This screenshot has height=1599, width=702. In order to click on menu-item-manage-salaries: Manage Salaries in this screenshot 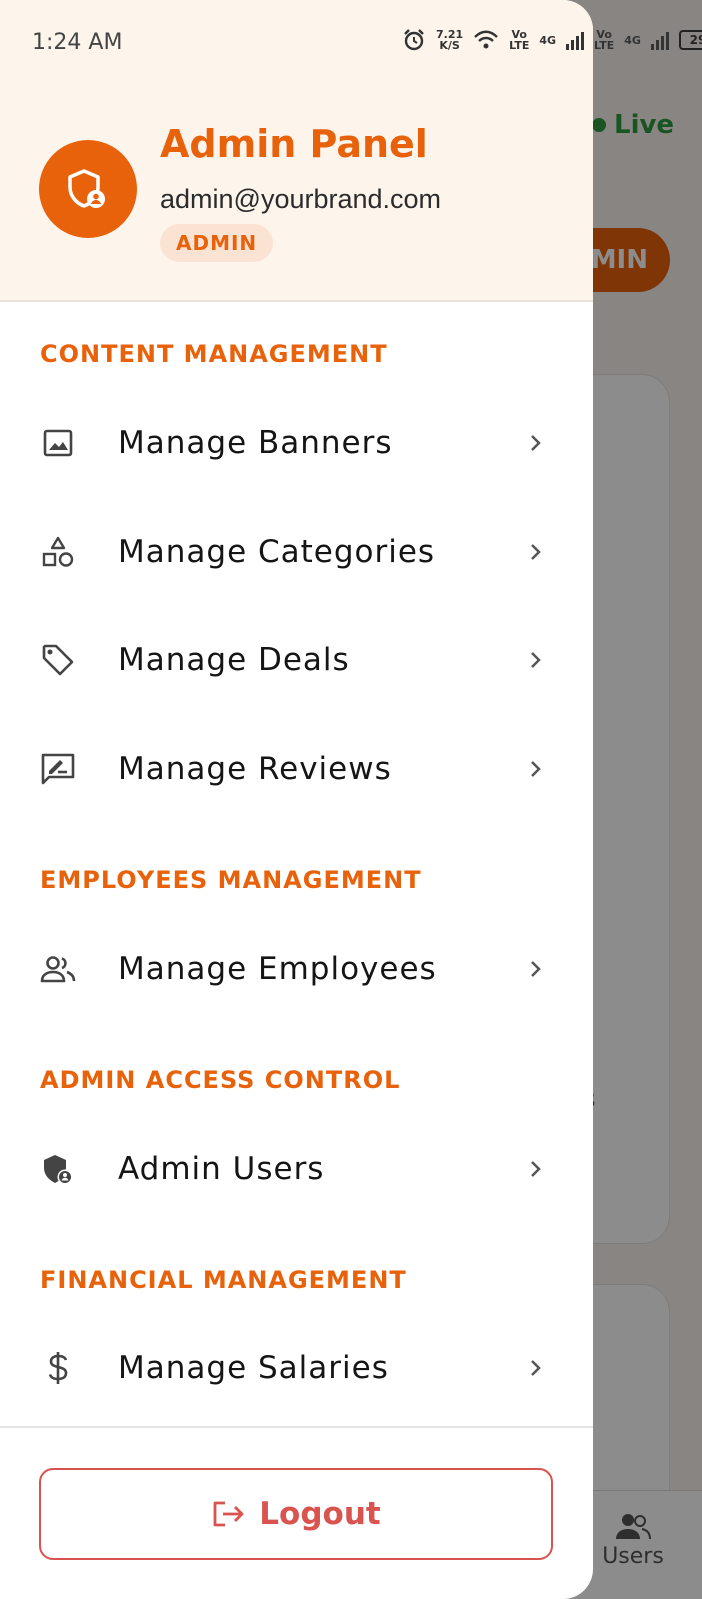, I will do `click(296, 1368)`.